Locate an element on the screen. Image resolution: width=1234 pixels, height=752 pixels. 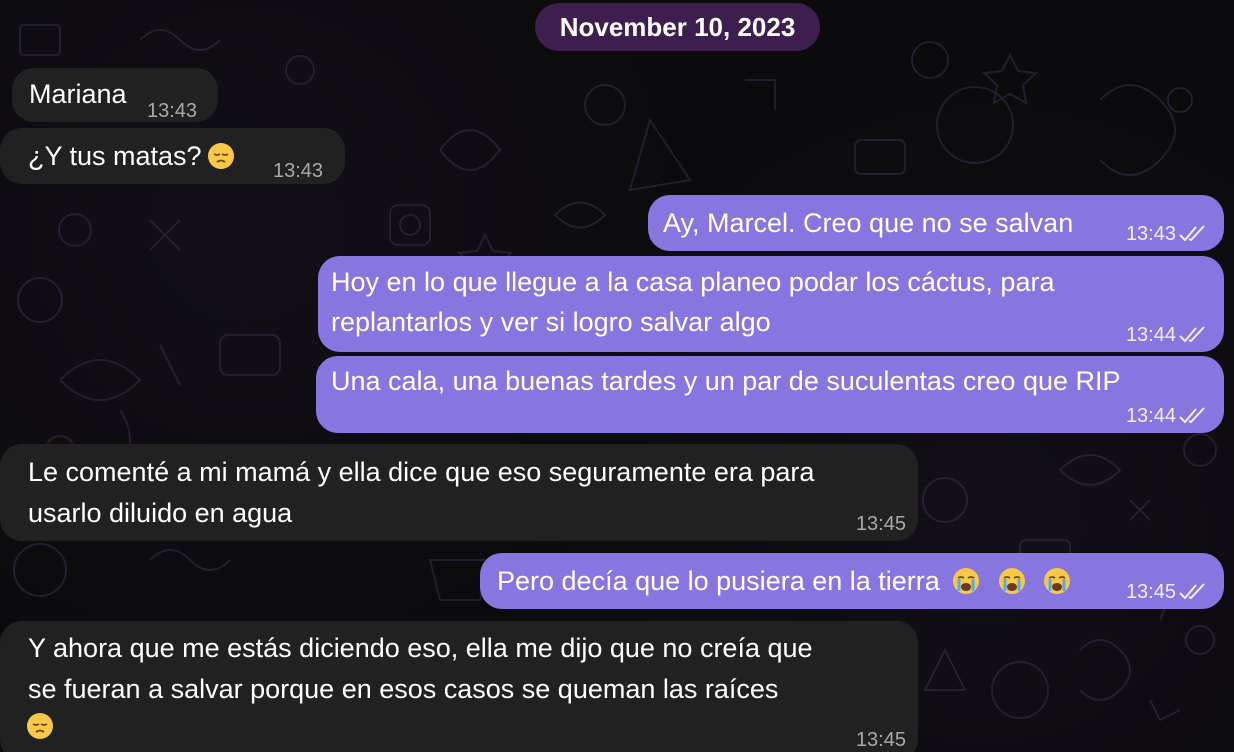
incoming-message: ¿Y tus matas? 13:43 is located at coordinates (172, 156).